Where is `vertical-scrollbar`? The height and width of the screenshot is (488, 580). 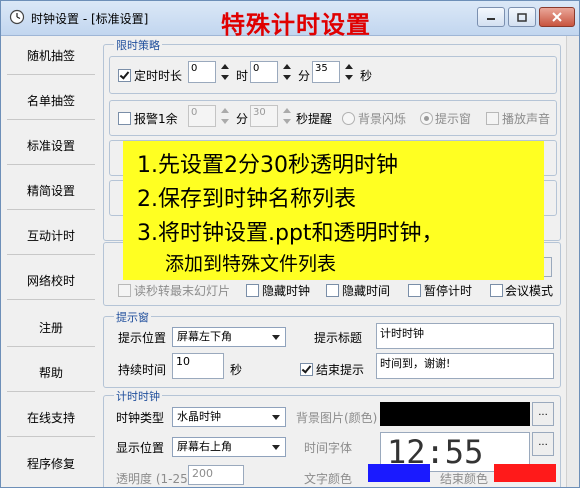 vertical-scrollbar is located at coordinates (572, 261).